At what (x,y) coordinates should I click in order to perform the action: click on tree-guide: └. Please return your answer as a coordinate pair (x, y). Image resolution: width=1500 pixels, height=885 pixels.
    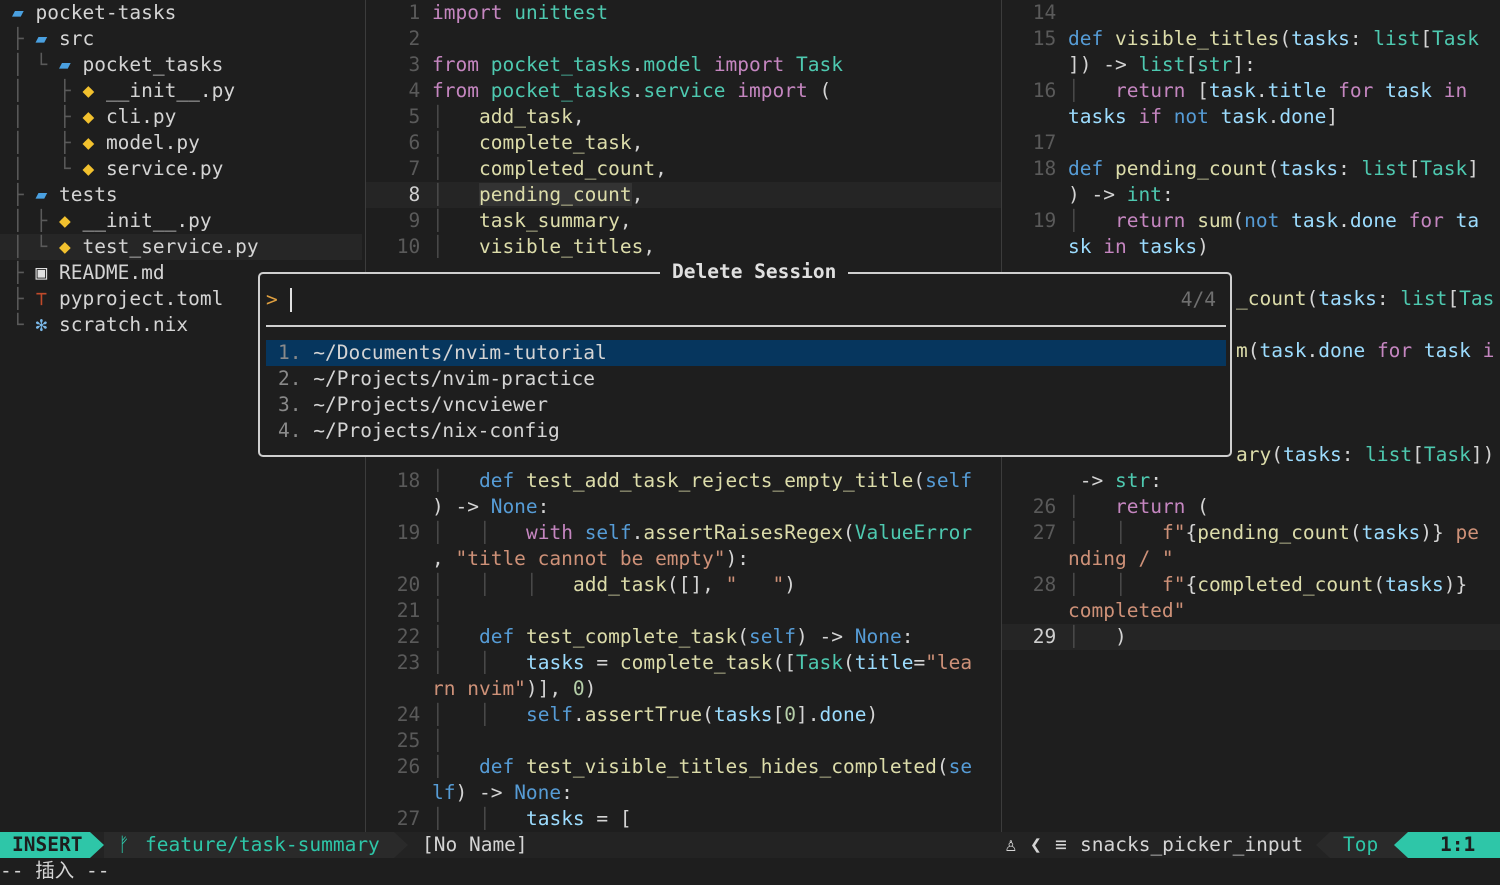
    Looking at the image, I should click on (24, 324).